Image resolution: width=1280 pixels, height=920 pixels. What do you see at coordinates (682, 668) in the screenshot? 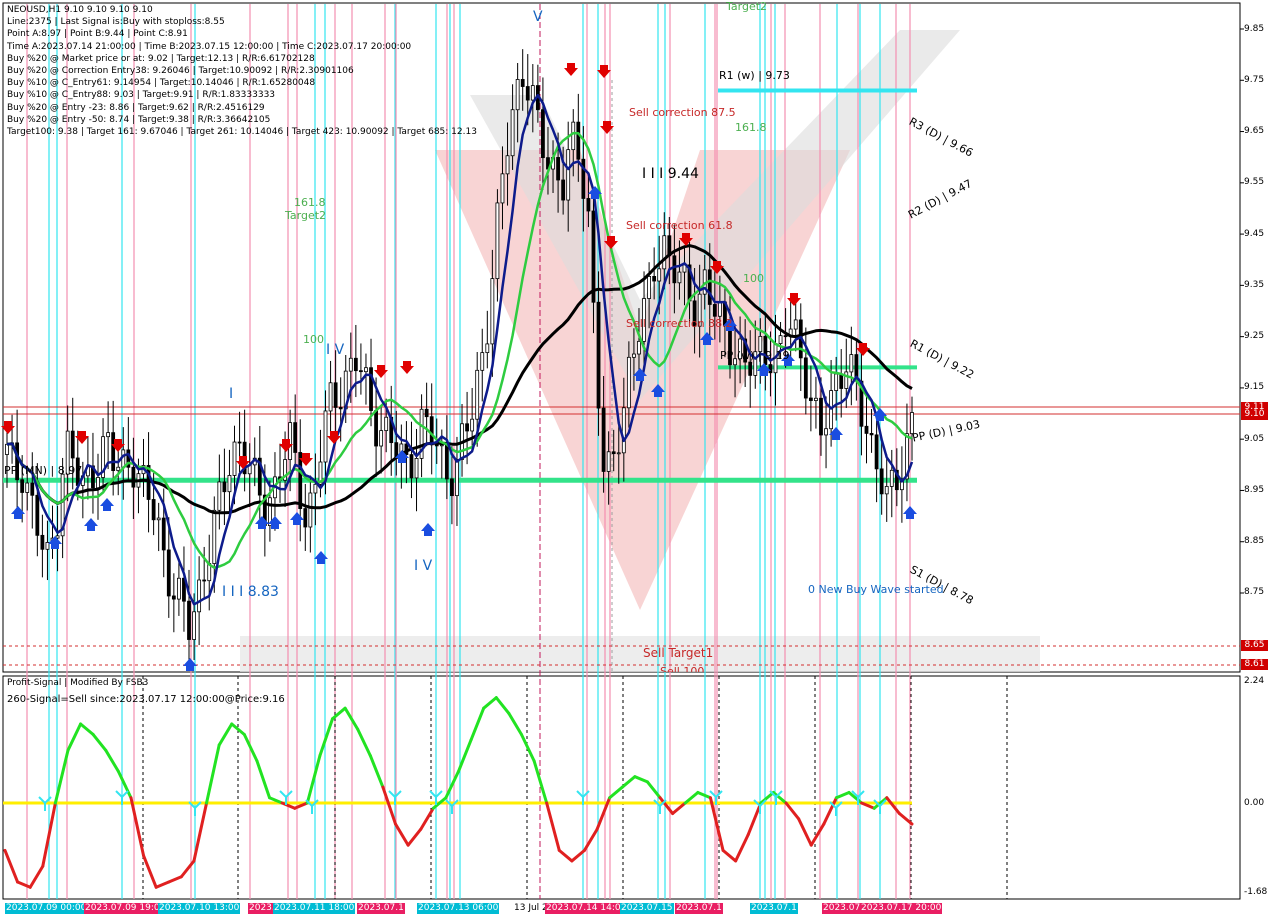
I see `sell-100-label: Sell 100` at bounding box center [682, 668].